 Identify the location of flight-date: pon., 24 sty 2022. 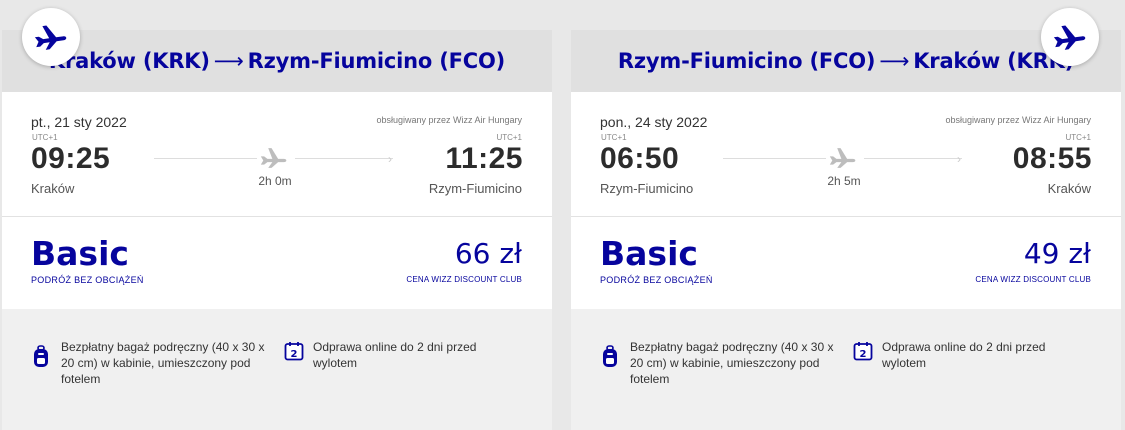
(654, 122).